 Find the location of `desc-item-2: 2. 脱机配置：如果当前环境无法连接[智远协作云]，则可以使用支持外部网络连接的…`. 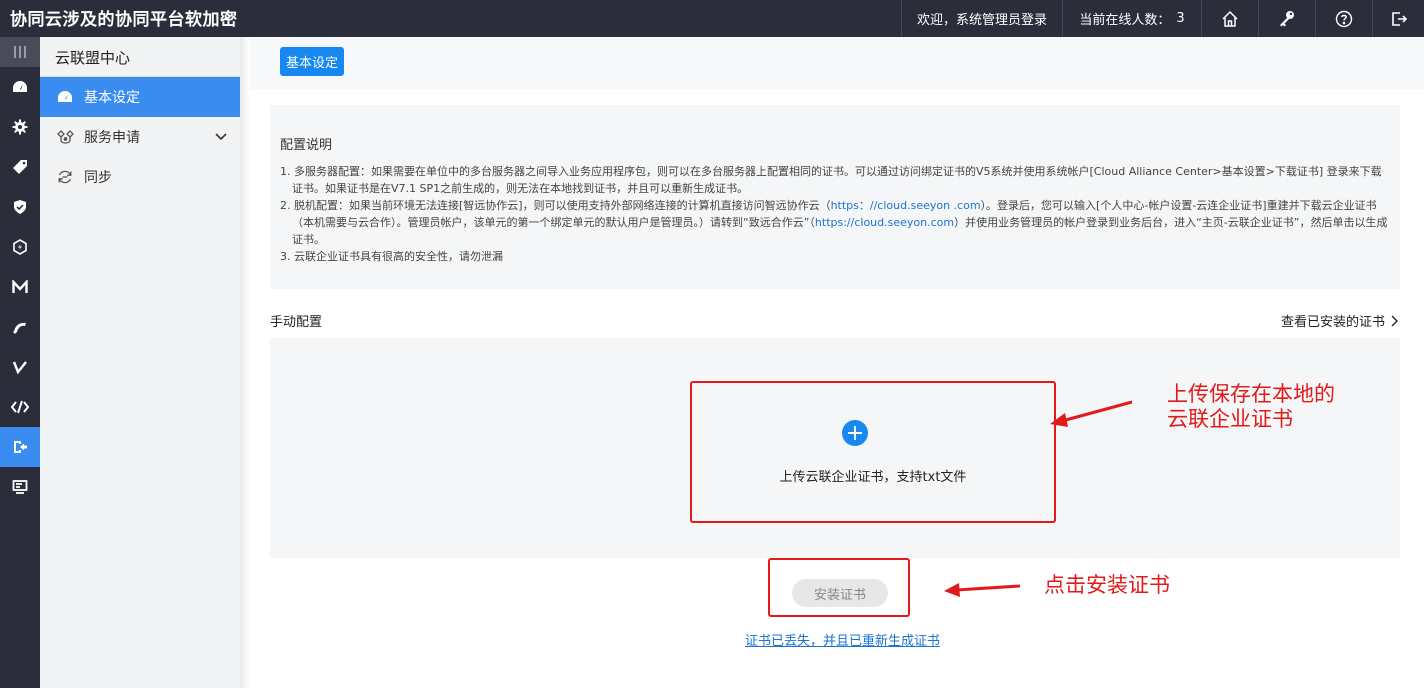

desc-item-2: 2. 脱机配置：如果当前环境无法连接[智远协作云]，则可以使用支持外部网络连接的… is located at coordinates (836, 222).